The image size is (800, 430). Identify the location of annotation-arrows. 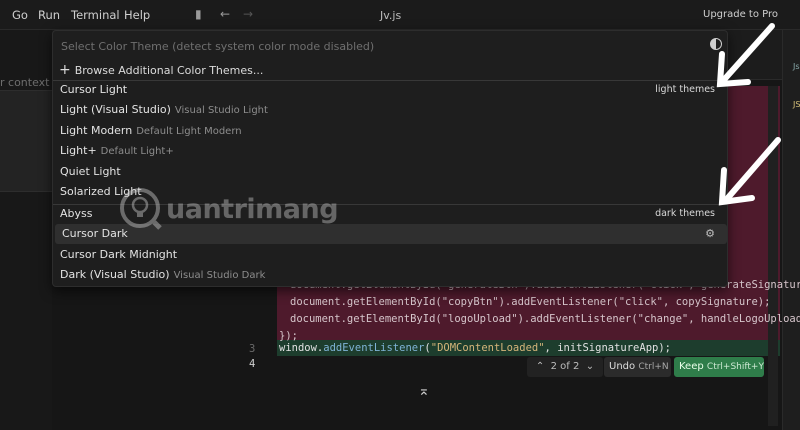
(748, 114).